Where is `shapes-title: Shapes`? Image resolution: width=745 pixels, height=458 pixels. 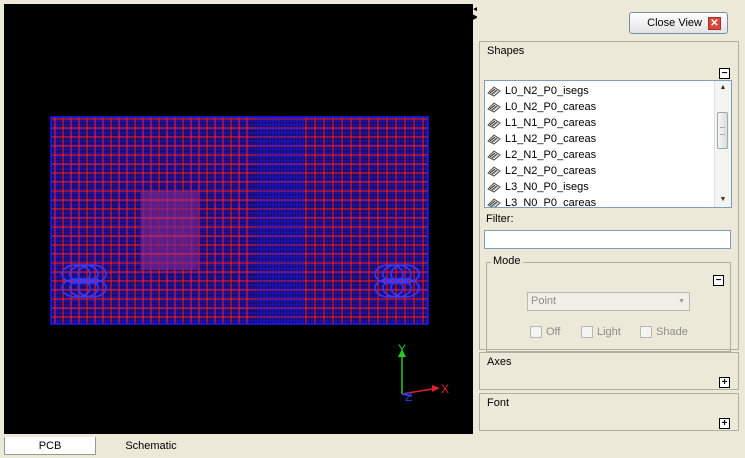 shapes-title: Shapes is located at coordinates (506, 51).